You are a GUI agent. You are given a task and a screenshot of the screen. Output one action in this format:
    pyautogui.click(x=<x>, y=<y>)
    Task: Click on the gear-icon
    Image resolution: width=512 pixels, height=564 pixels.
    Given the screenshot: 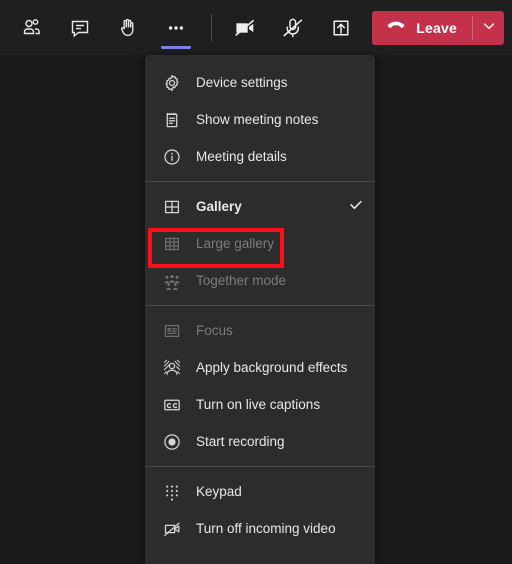 What is the action you would take?
    pyautogui.click(x=172, y=83)
    